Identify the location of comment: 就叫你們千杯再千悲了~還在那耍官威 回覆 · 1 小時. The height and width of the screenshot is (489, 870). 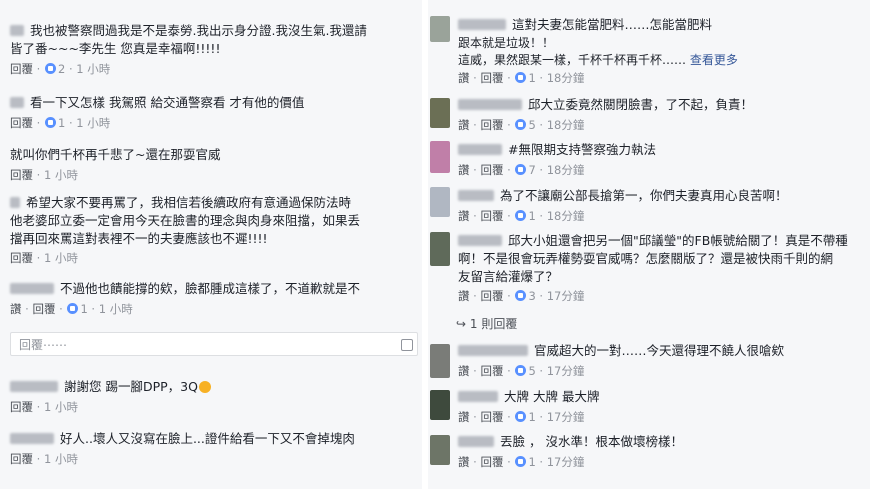
(211, 164).